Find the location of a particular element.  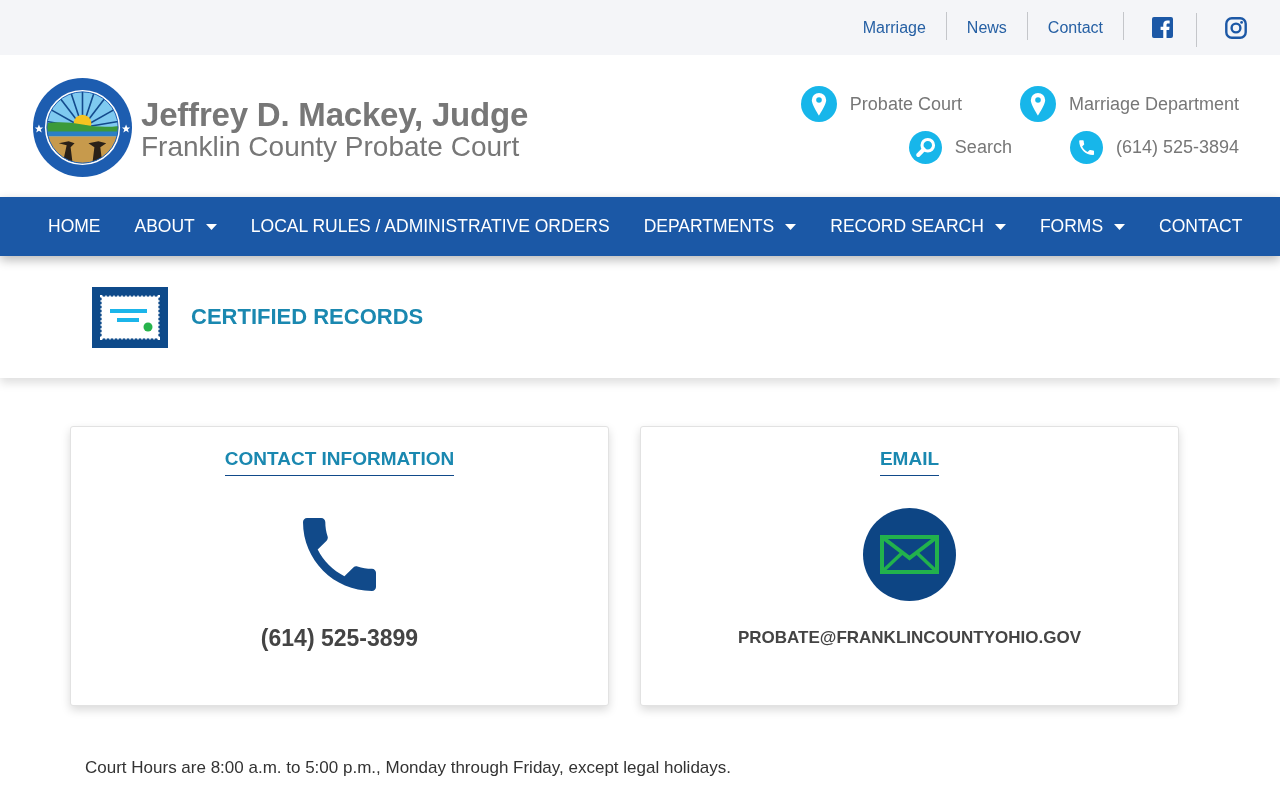

certificate-icon is located at coordinates (130, 317).